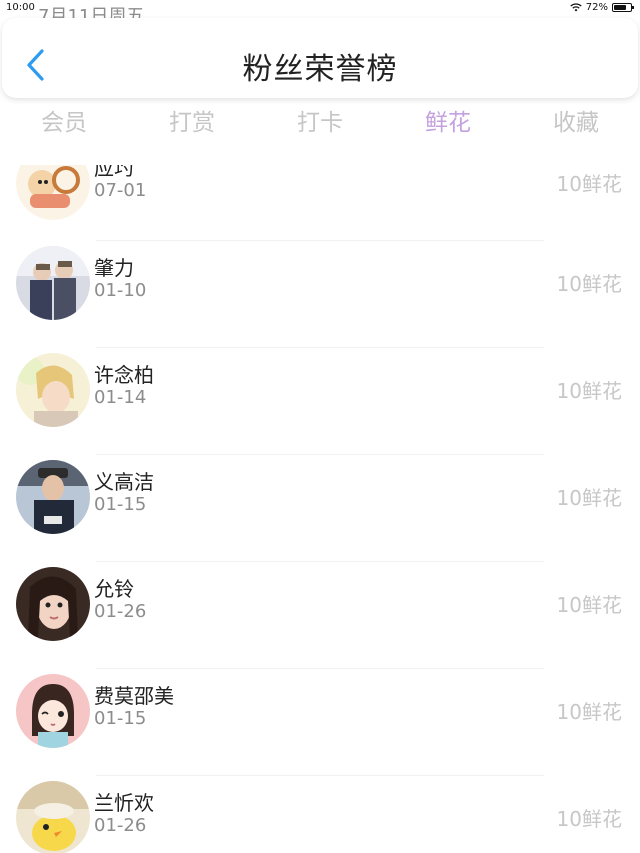  What do you see at coordinates (120, 290) in the screenshot?
I see `list-item-date: 01-10` at bounding box center [120, 290].